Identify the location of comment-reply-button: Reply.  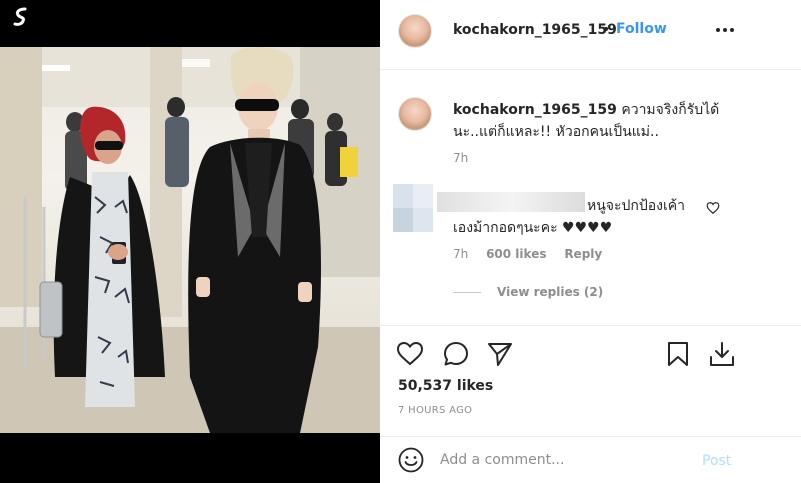
(583, 254).